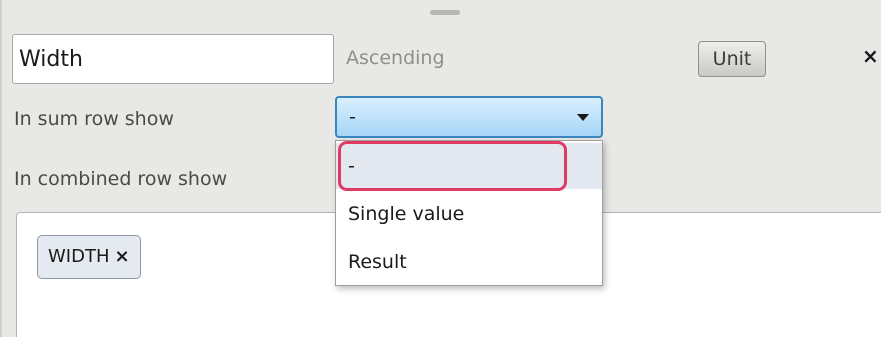 The height and width of the screenshot is (337, 881). What do you see at coordinates (121, 179) in the screenshot?
I see `combined-row-label: In combined row show` at bounding box center [121, 179].